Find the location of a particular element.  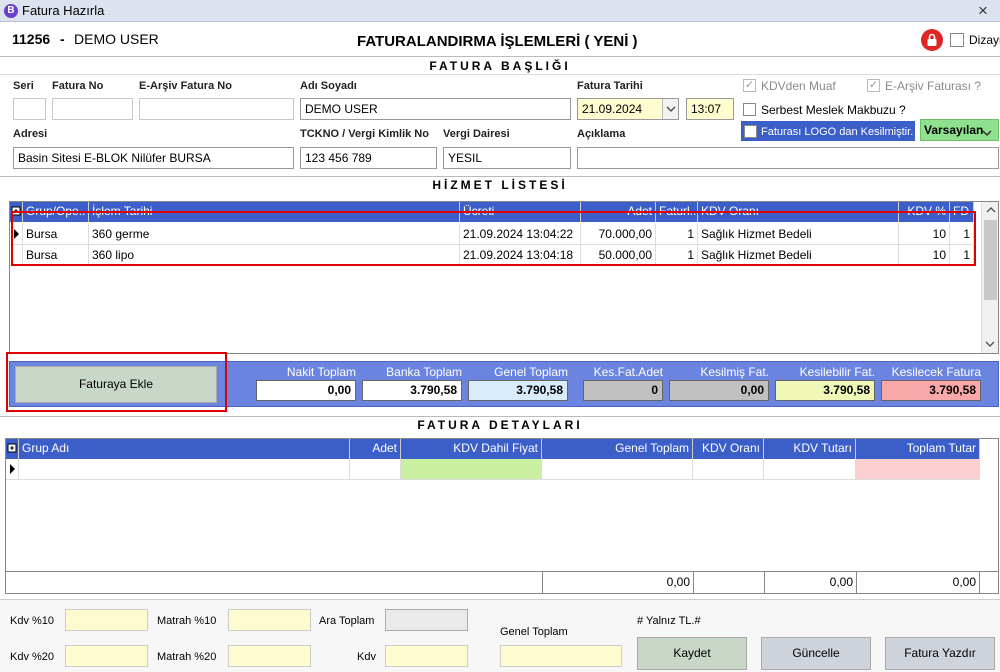

fatura-tarihi-value: 21.09.2024 is located at coordinates (612, 109).